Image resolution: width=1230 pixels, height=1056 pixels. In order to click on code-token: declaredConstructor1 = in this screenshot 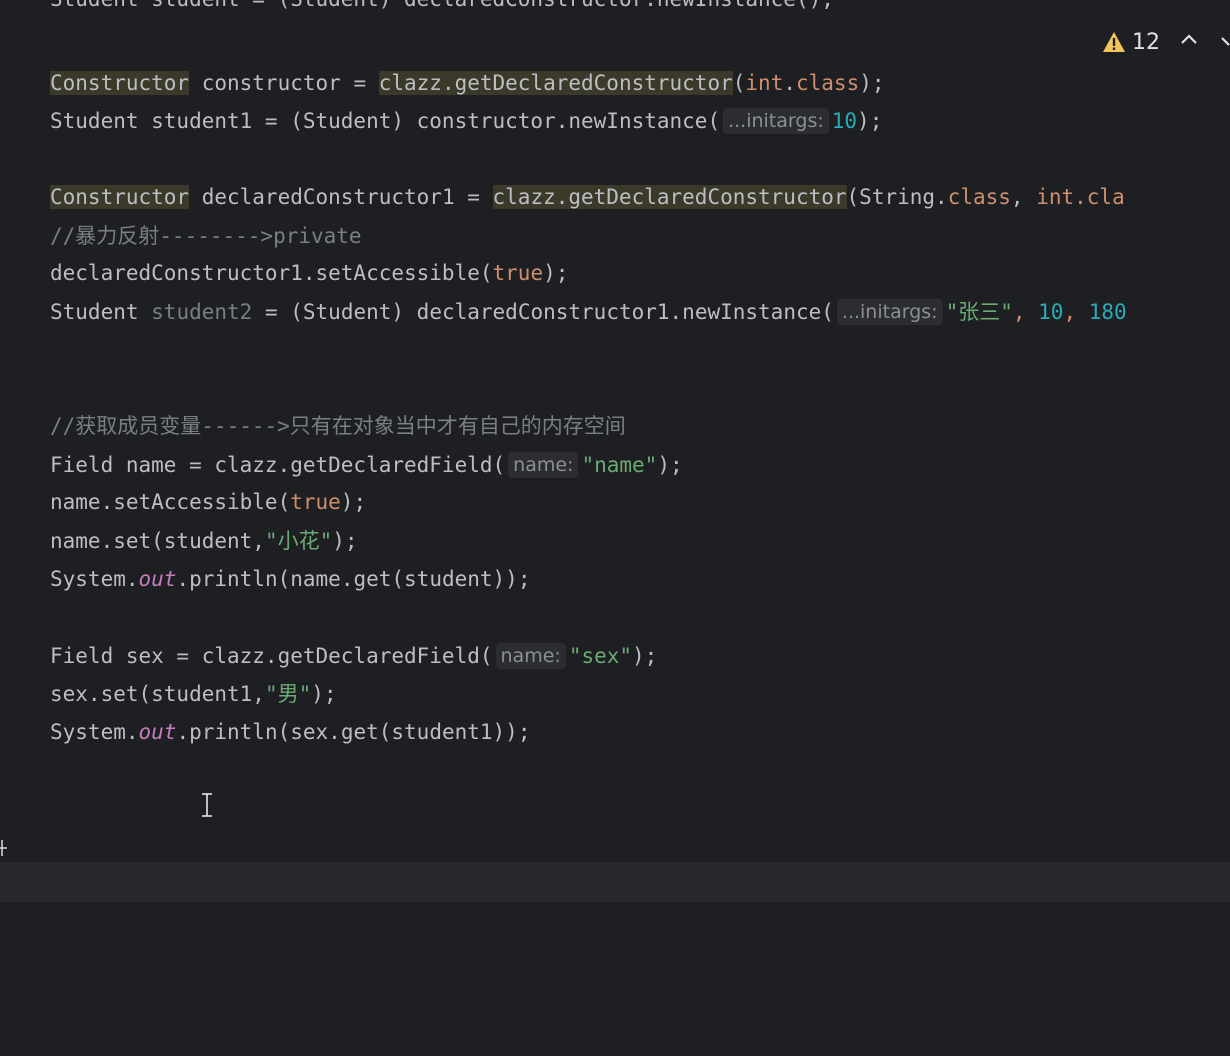, I will do `click(341, 197)`.